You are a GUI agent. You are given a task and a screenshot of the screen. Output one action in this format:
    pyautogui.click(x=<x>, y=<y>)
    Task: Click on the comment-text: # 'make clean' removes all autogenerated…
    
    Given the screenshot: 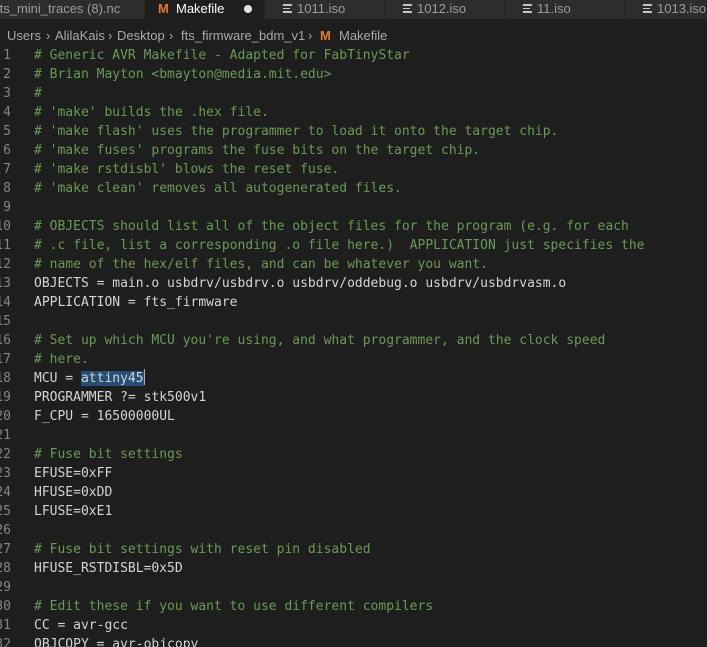 What is the action you would take?
    pyautogui.click(x=218, y=188)
    